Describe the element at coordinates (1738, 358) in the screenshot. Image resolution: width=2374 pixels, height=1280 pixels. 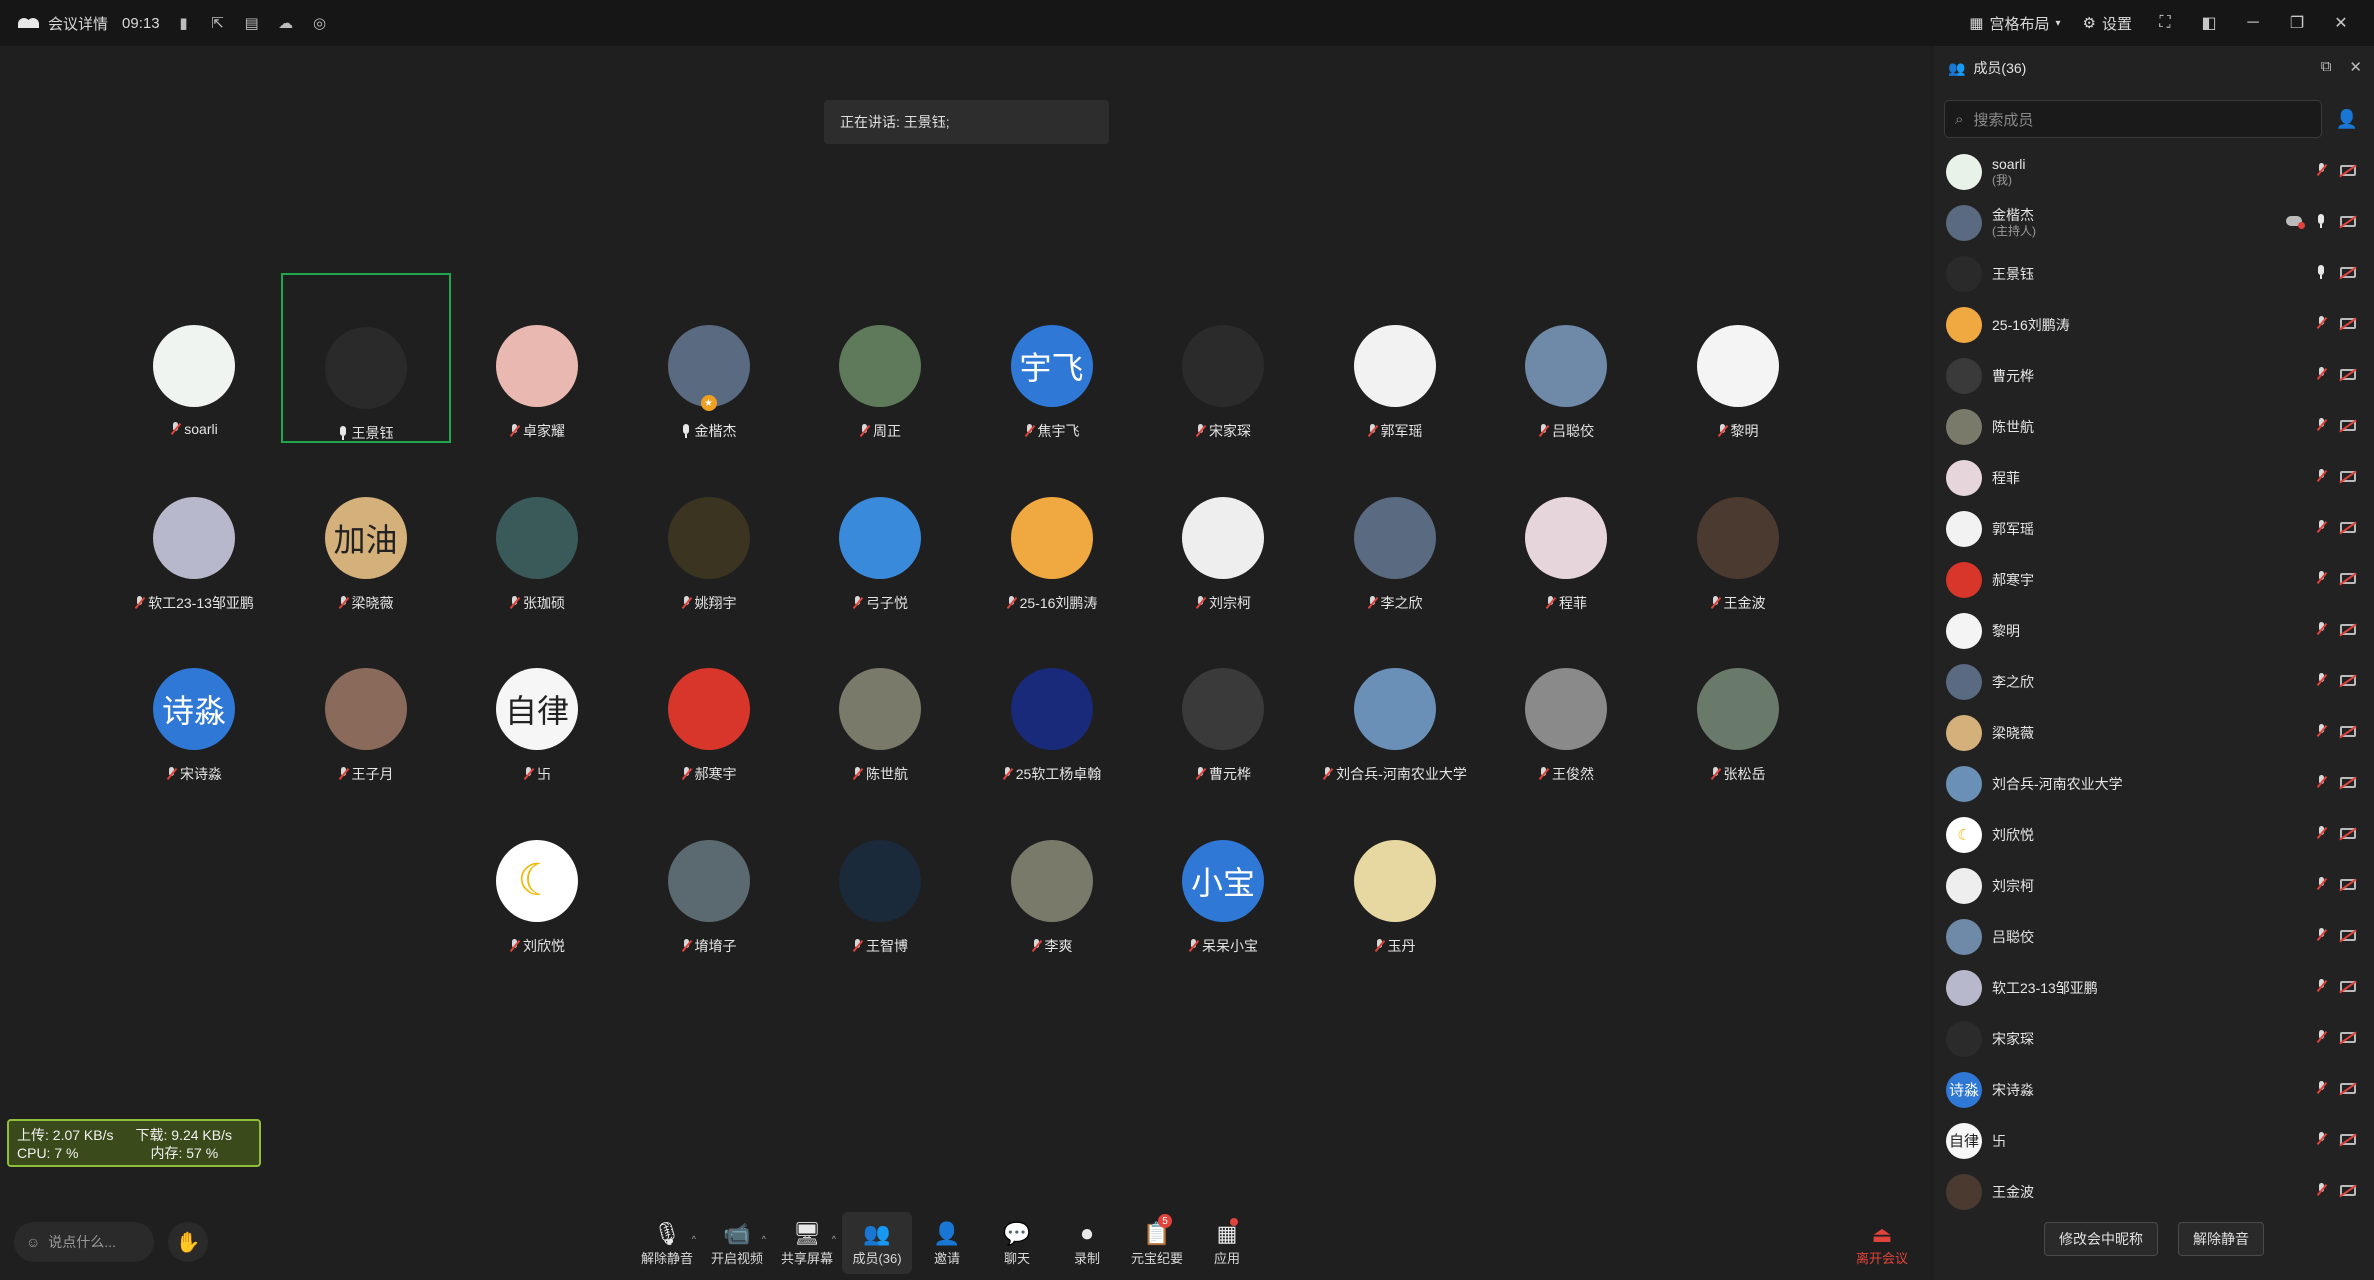
I see `participant-tile: 黎明` at that location.